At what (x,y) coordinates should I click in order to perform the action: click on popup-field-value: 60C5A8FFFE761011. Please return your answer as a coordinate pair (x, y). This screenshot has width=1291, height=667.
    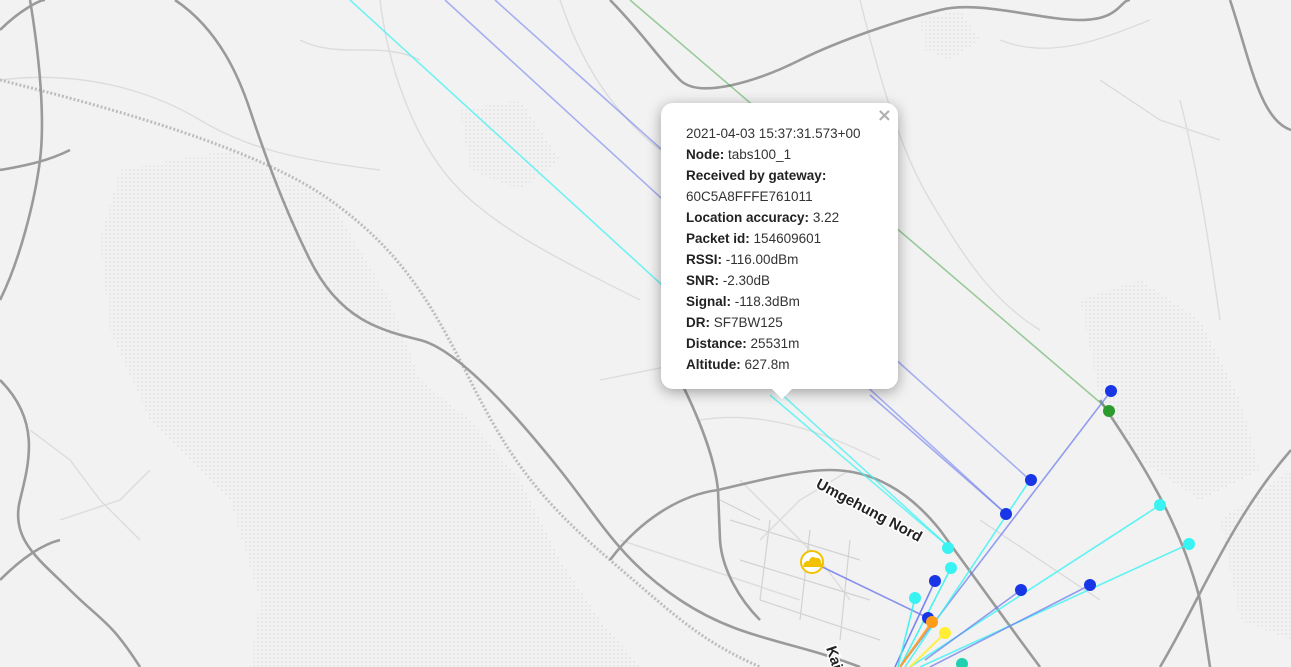
    Looking at the image, I should click on (749, 196).